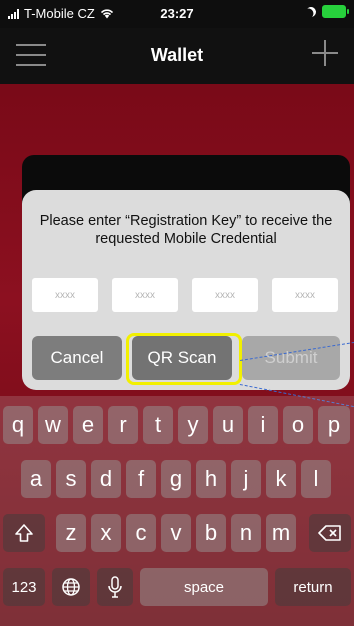 This screenshot has width=354, height=626. I want to click on key-e: e, so click(88, 425).